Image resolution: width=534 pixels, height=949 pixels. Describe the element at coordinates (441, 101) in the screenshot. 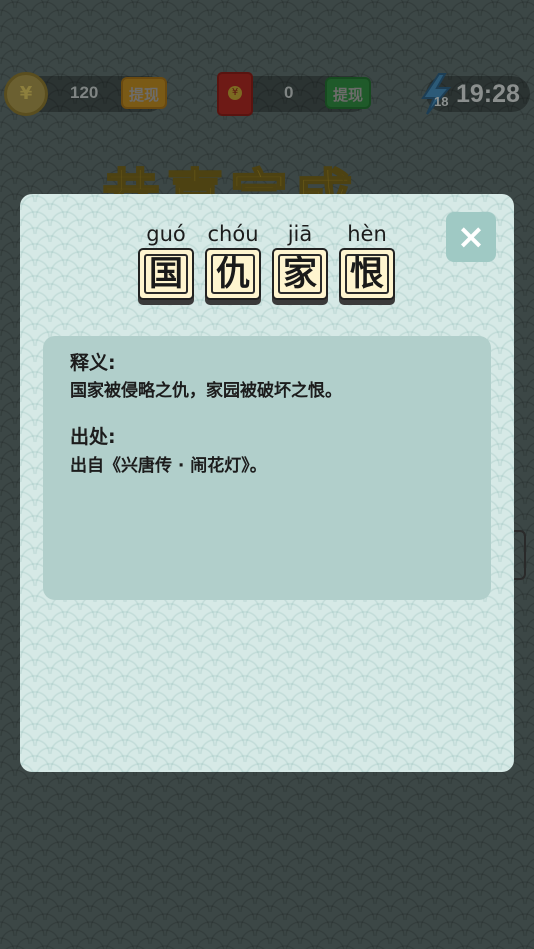

I see `energy-count: 18` at that location.